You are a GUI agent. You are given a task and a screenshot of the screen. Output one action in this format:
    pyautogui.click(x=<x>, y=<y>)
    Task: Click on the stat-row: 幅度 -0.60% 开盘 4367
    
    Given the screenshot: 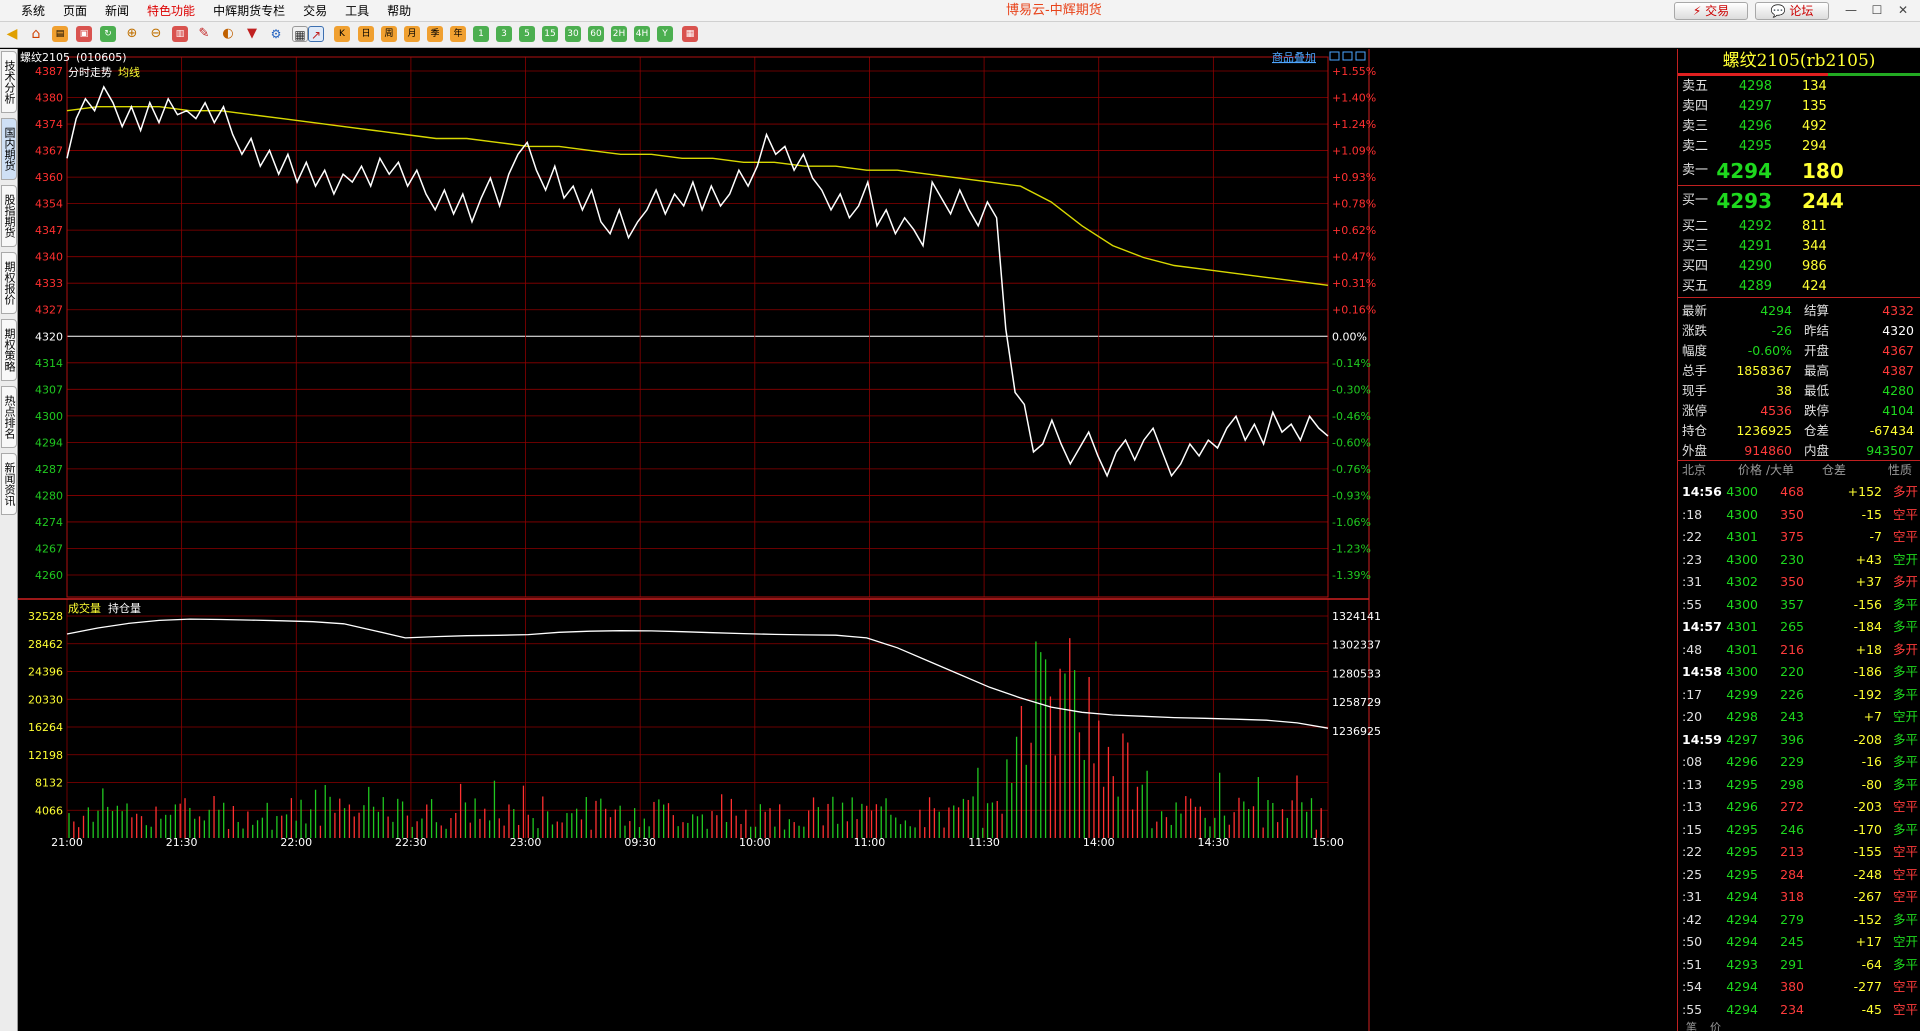 What is the action you would take?
    pyautogui.click(x=1799, y=351)
    